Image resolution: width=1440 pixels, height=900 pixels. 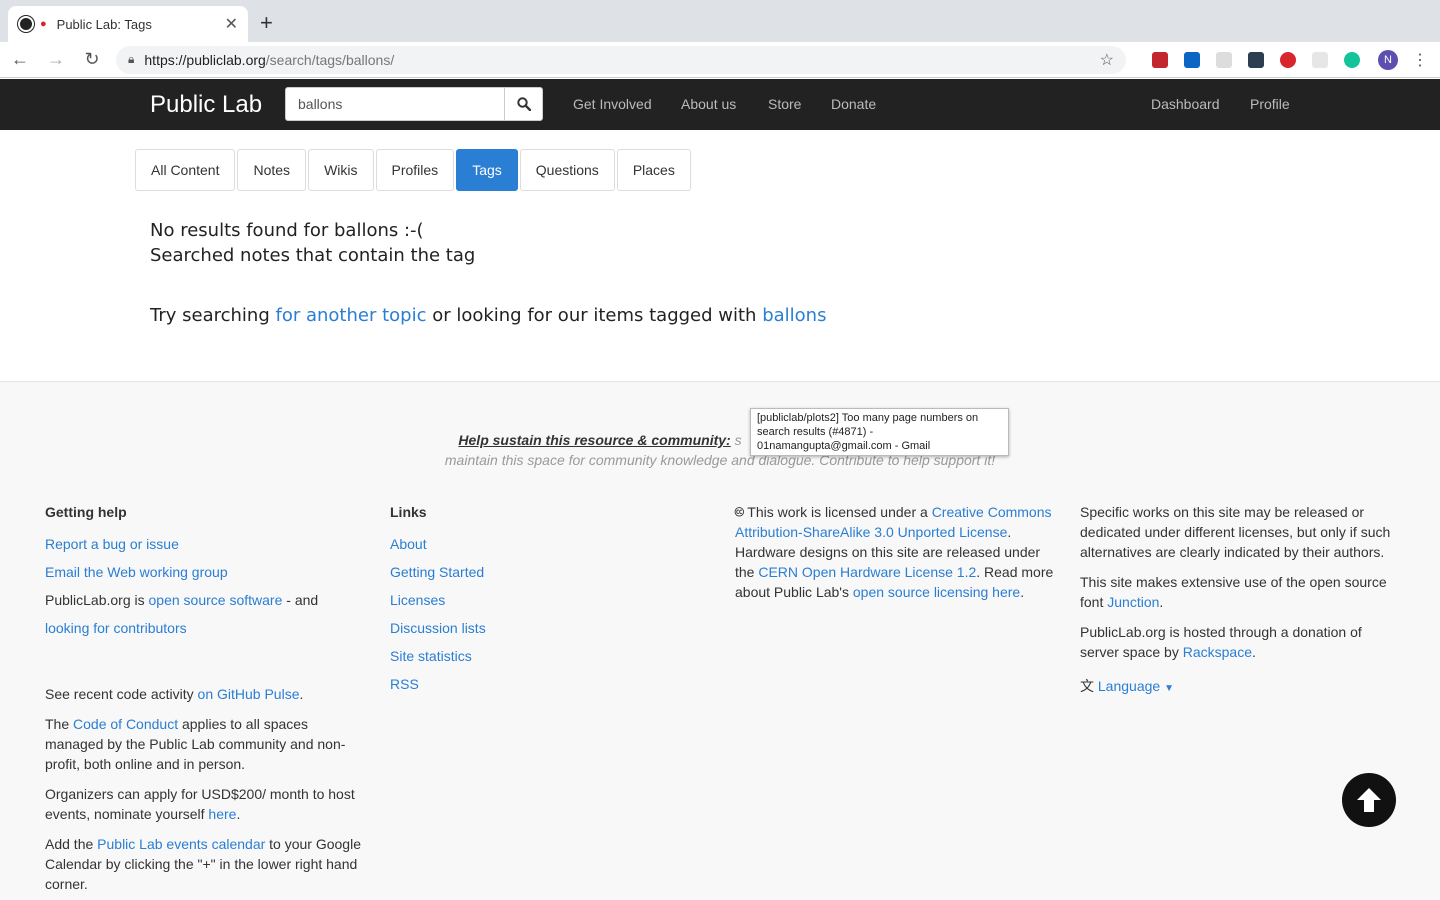 I want to click on balloon-icon: ●, so click(x=43, y=24).